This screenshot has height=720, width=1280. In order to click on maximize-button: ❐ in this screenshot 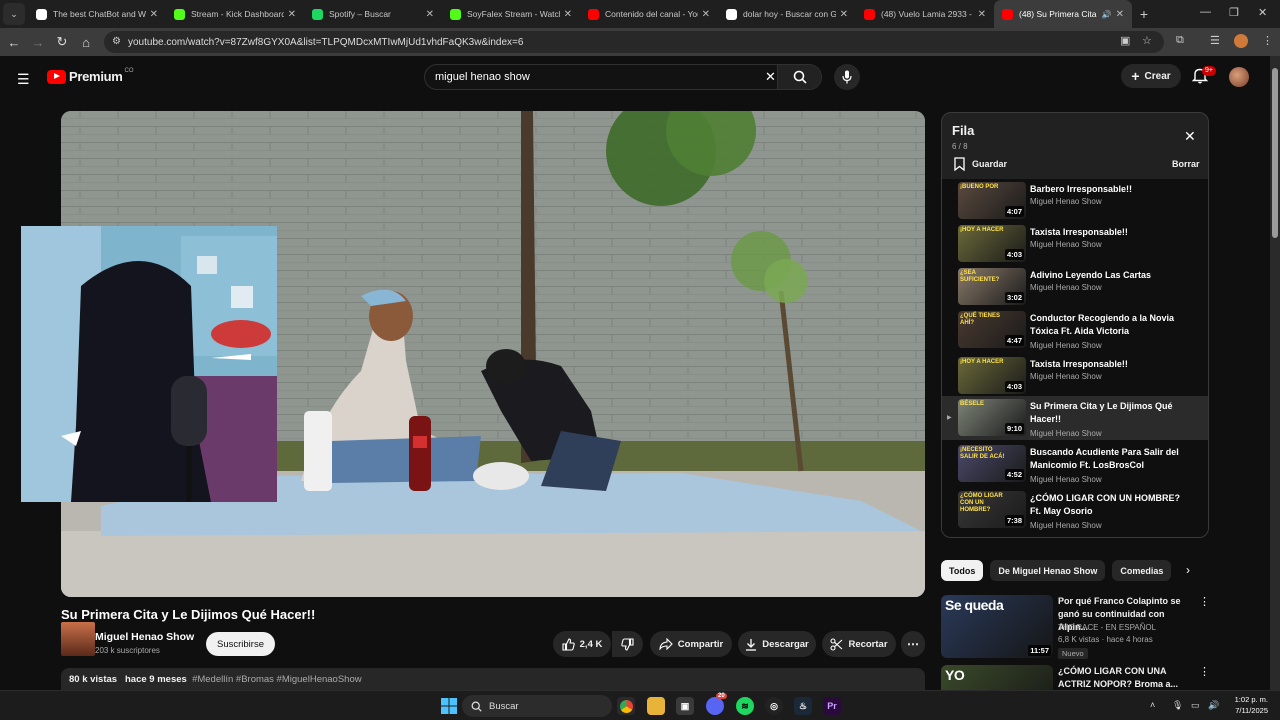, I will do `click(1234, 12)`.